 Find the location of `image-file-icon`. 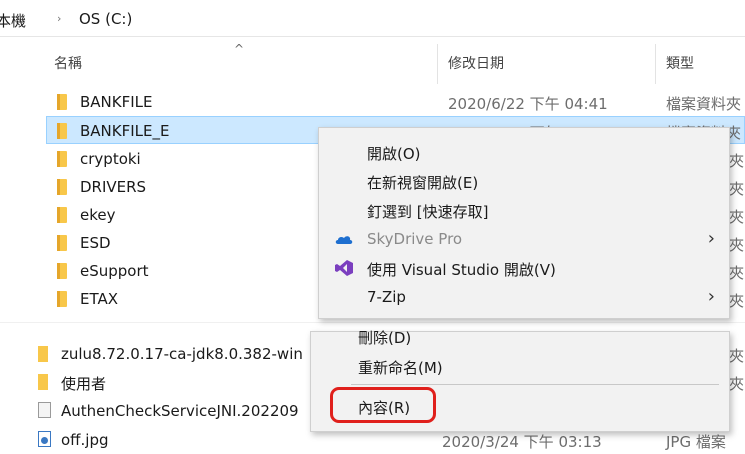

image-file-icon is located at coordinates (44, 439).